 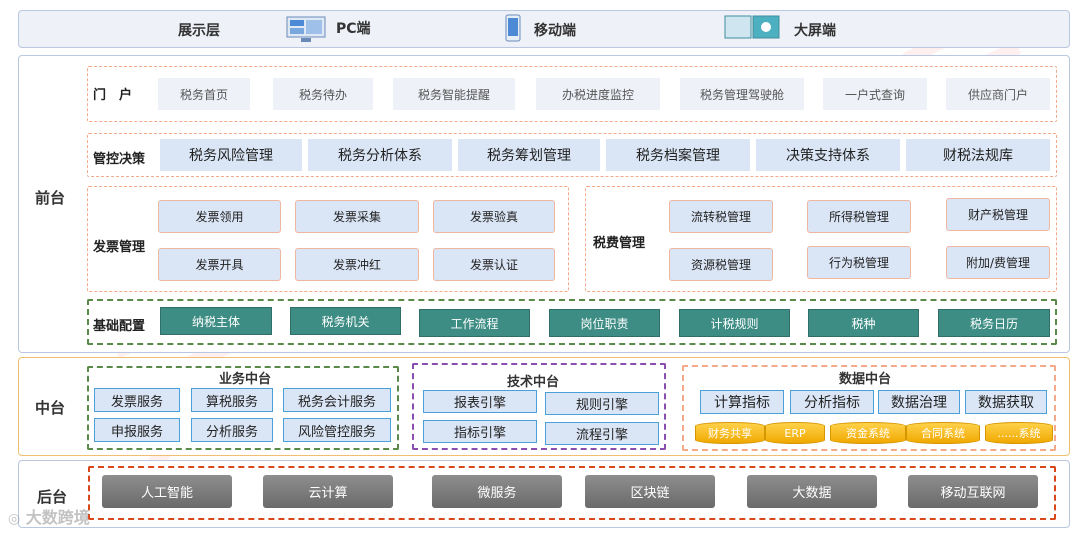 I want to click on portal-item: 一户式查询, so click(x=875, y=94).